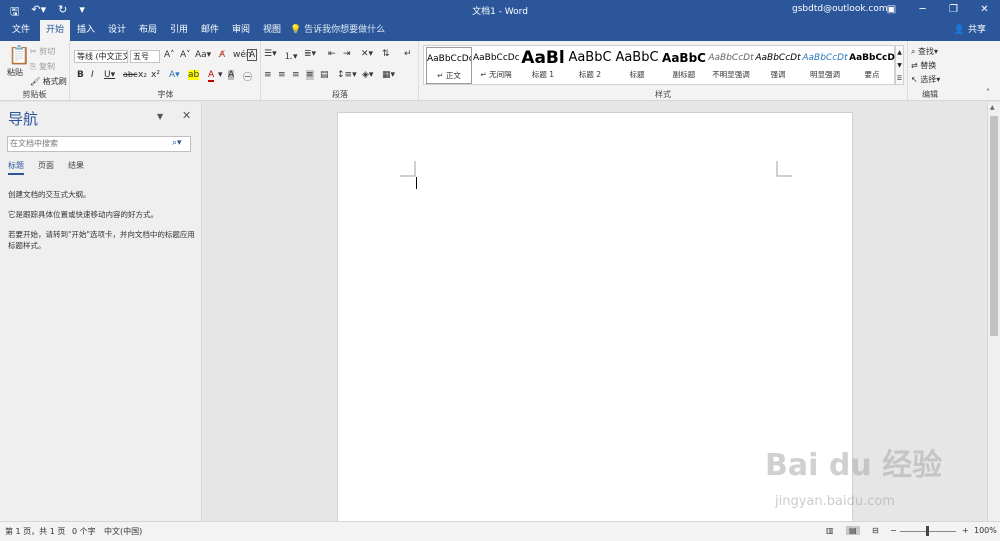  Describe the element at coordinates (899, 65) in the screenshot. I see `styles-gallery-scroll: ▲ ▼ ☰` at that location.